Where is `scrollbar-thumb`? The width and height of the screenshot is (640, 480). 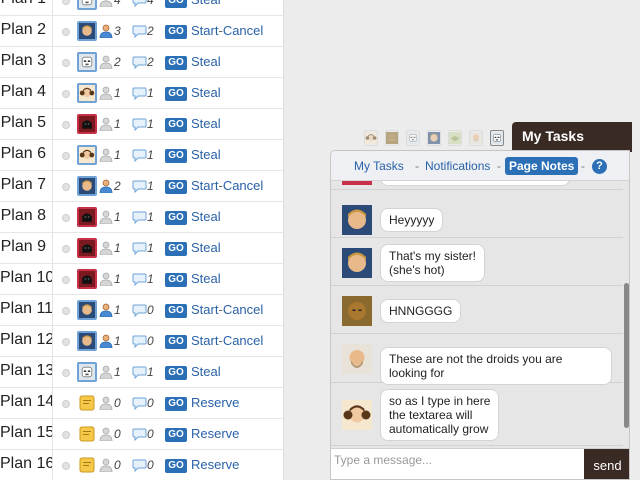 scrollbar-thumb is located at coordinates (626, 355).